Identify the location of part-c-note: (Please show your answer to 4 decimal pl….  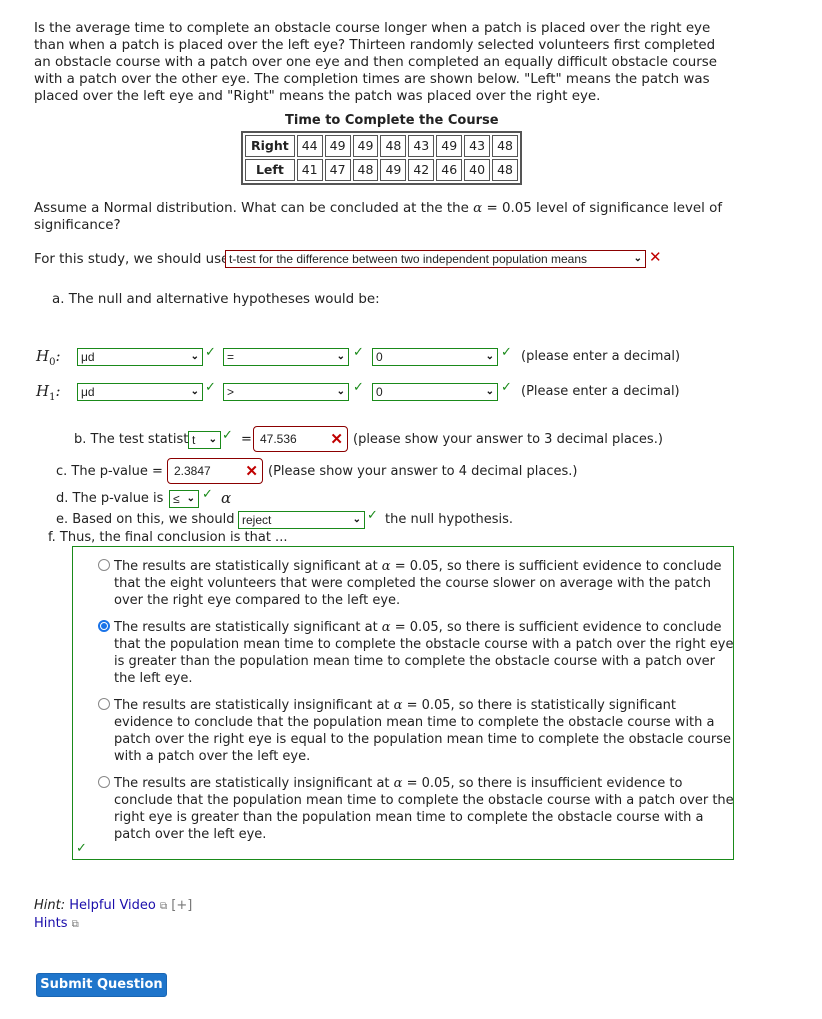
(423, 471).